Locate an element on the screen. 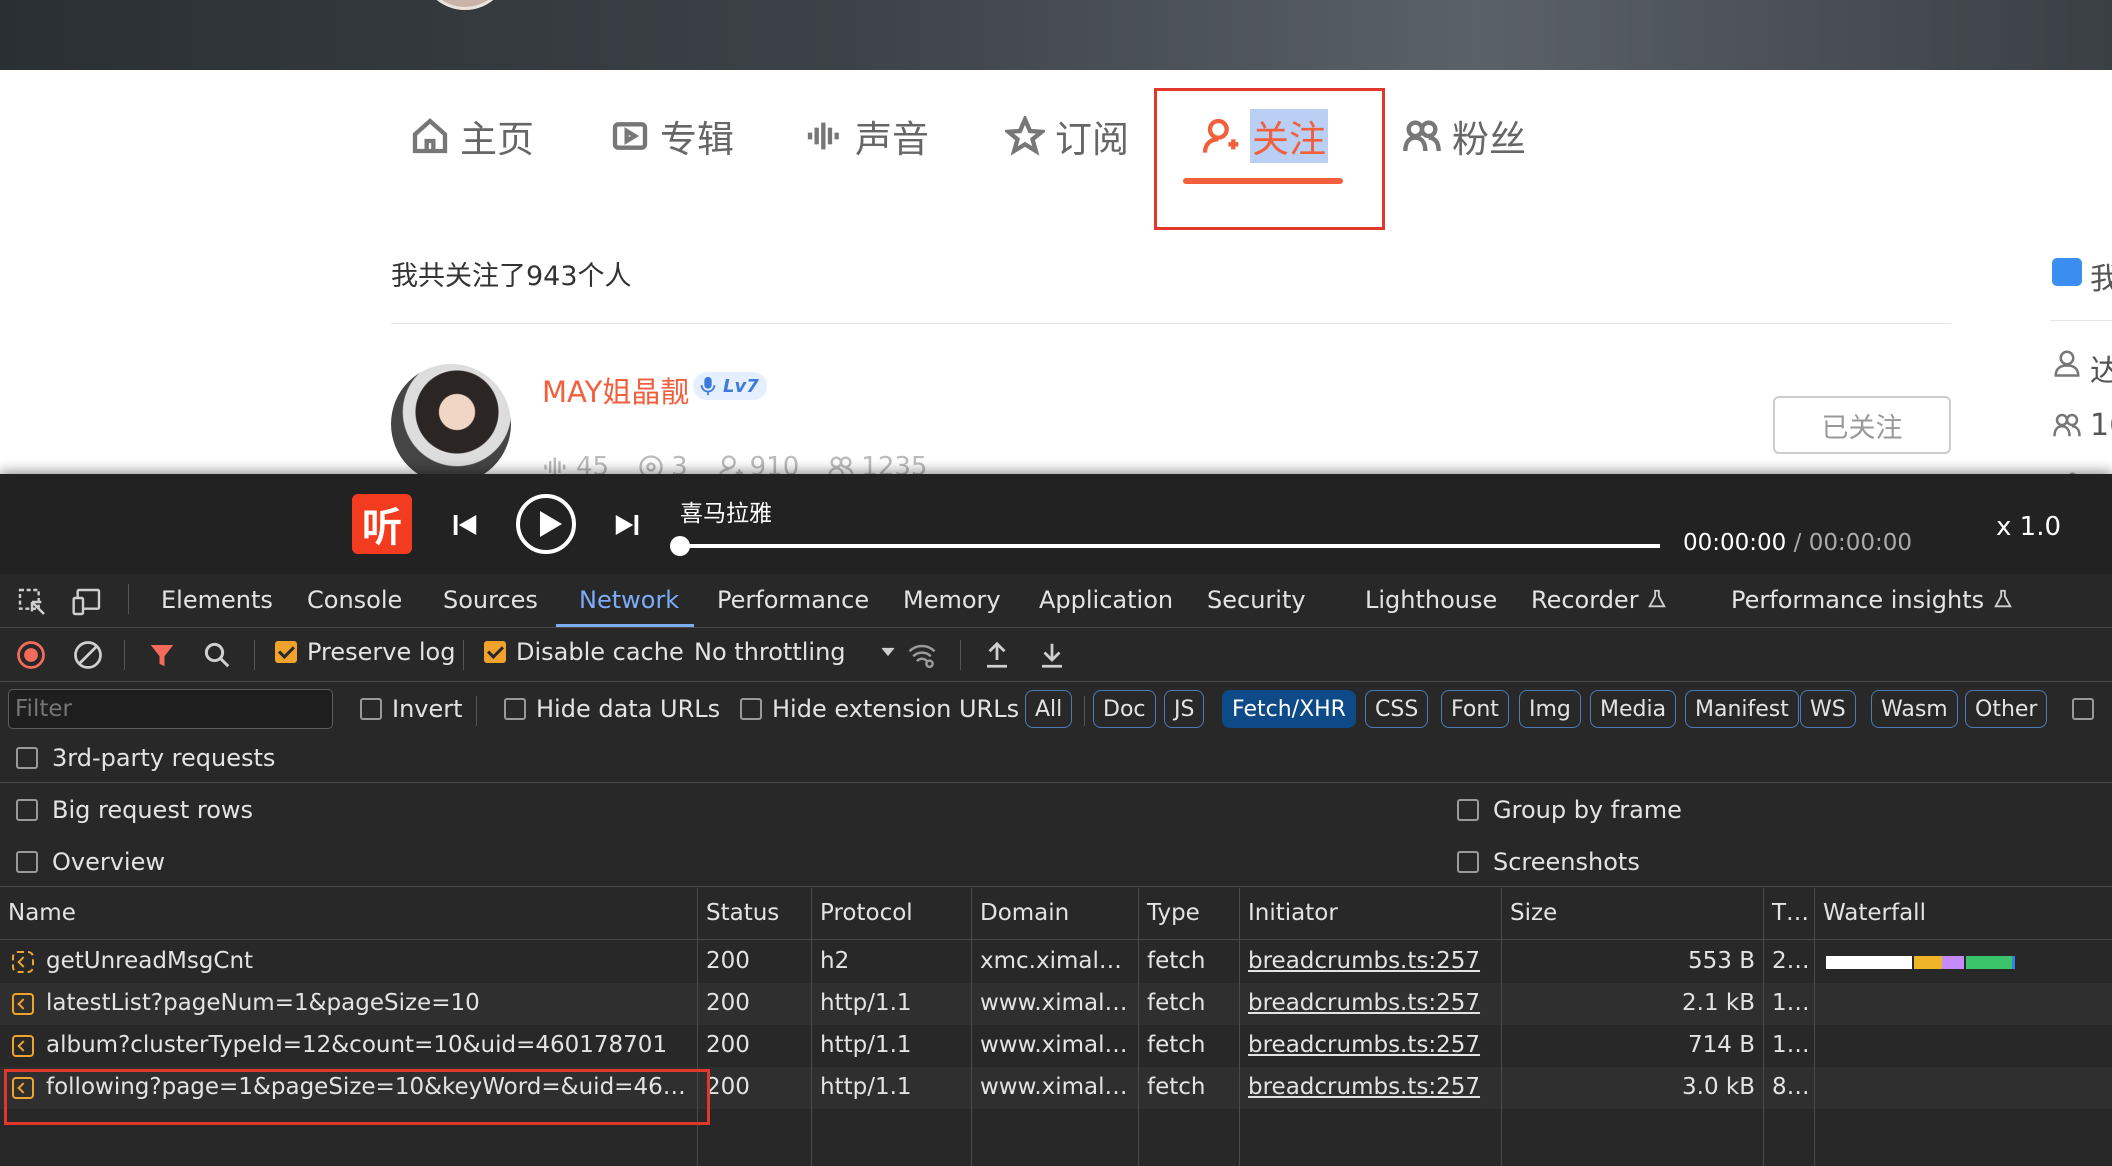  tab-console: Console is located at coordinates (354, 600).